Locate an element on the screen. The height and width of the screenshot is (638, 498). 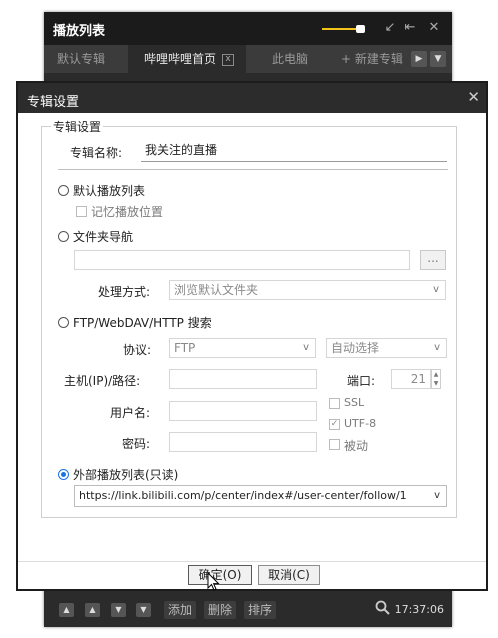
move-down-icon: ▼ is located at coordinates (118, 610).